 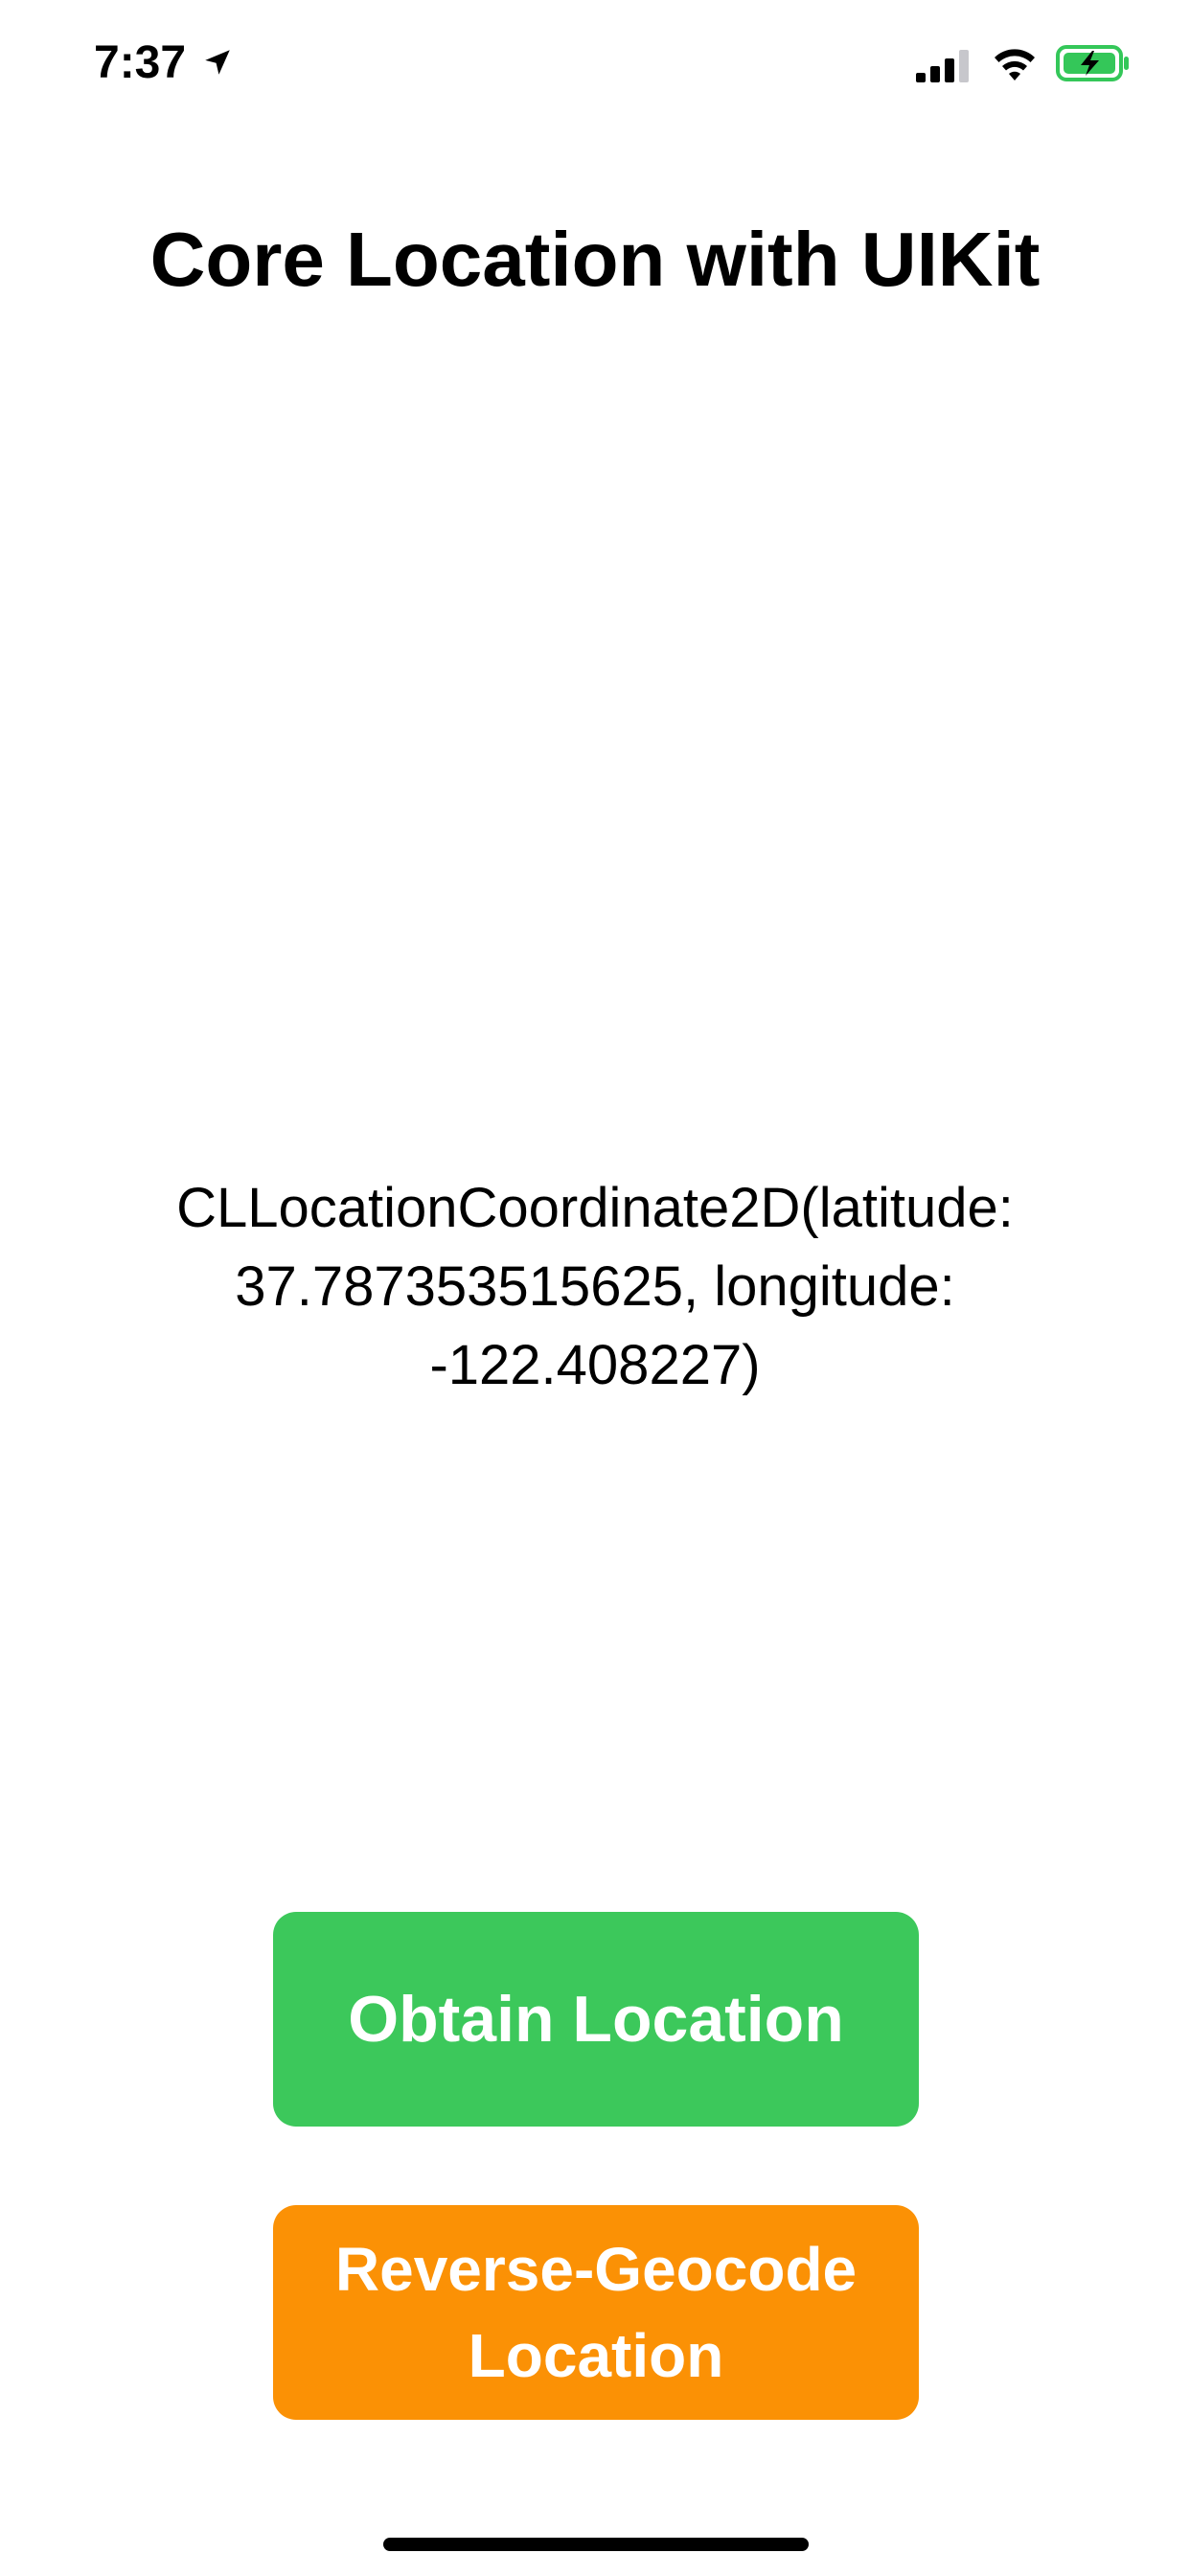 I want to click on page-title: Core Location with UIKit, so click(x=595, y=259).